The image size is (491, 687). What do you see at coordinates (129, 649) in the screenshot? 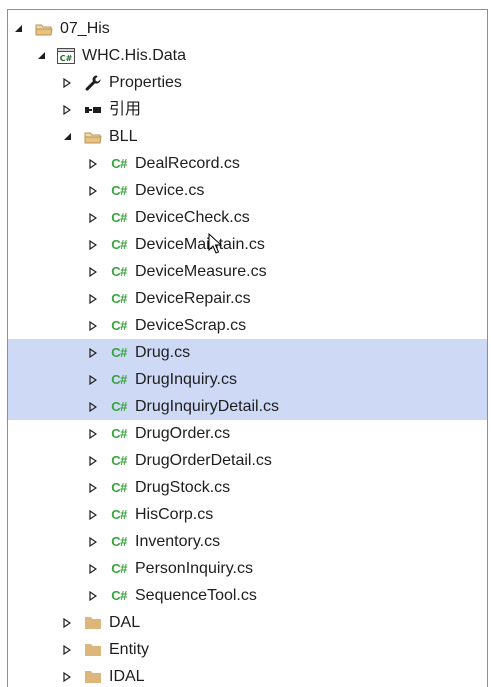
I see `folder-label: Entity` at bounding box center [129, 649].